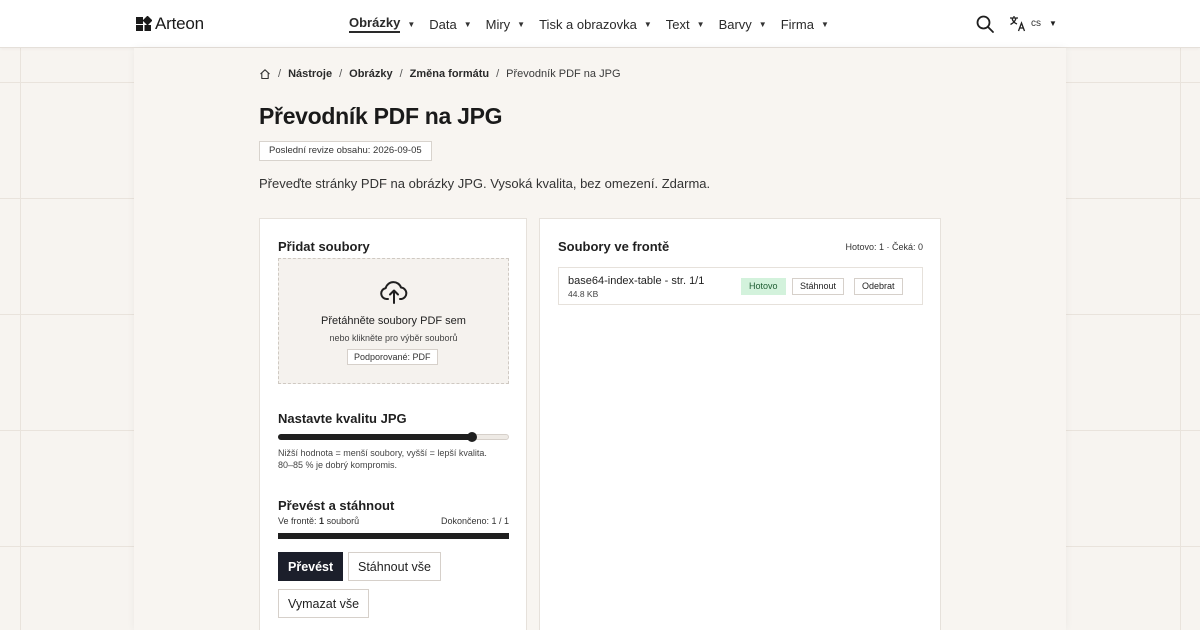  What do you see at coordinates (1018, 24) in the screenshot?
I see `translate-icon` at bounding box center [1018, 24].